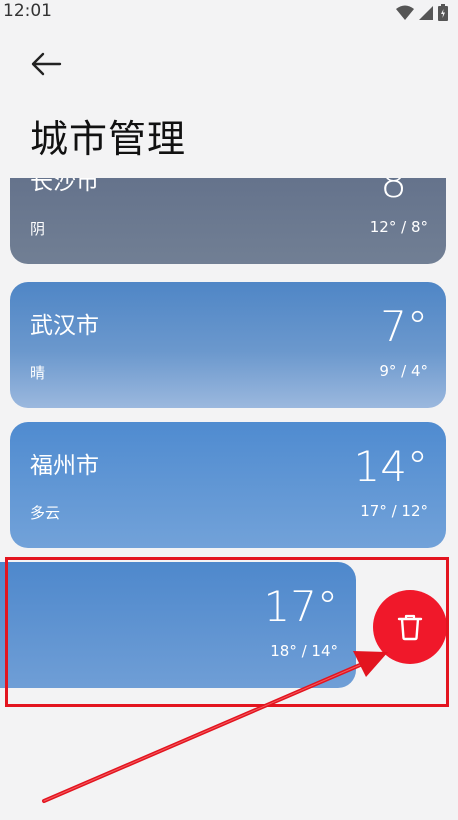  What do you see at coordinates (426, 12) in the screenshot?
I see `signal-icon` at bounding box center [426, 12].